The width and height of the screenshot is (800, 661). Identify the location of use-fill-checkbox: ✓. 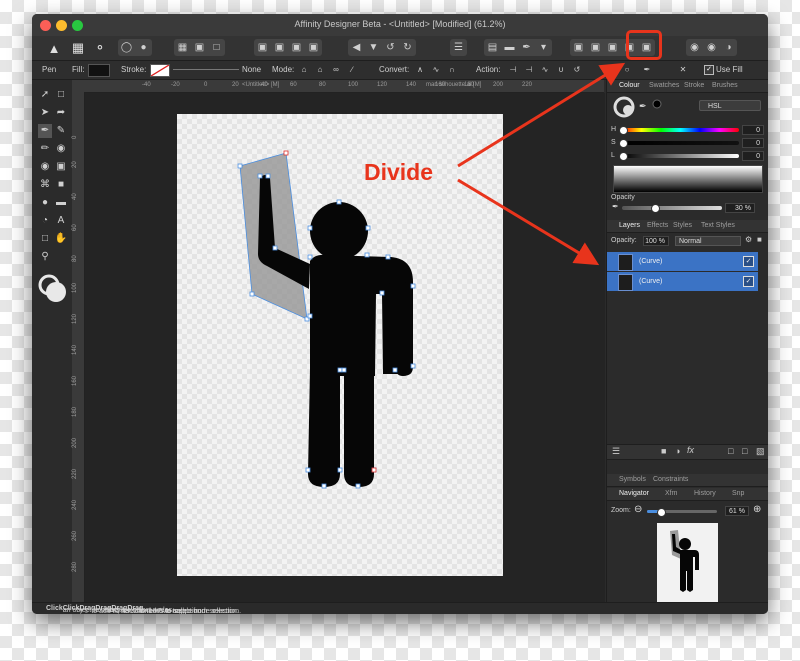
(709, 70).